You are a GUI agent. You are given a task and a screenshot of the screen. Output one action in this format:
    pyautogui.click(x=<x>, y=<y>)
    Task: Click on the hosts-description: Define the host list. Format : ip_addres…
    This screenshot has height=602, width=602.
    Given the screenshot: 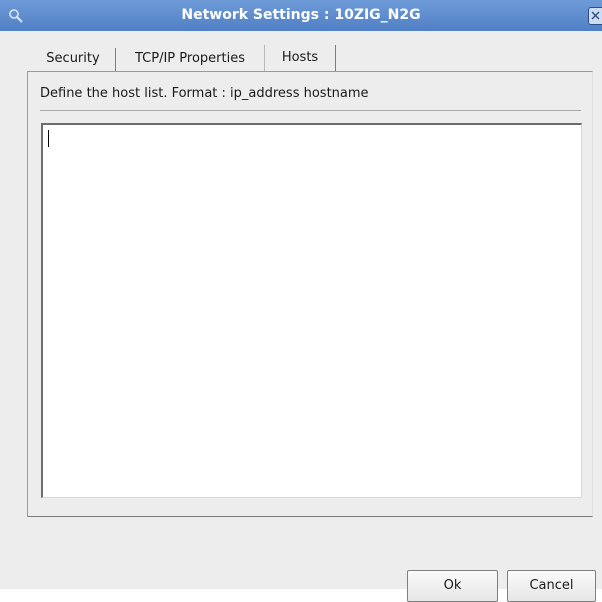 What is the action you would take?
    pyautogui.click(x=204, y=93)
    